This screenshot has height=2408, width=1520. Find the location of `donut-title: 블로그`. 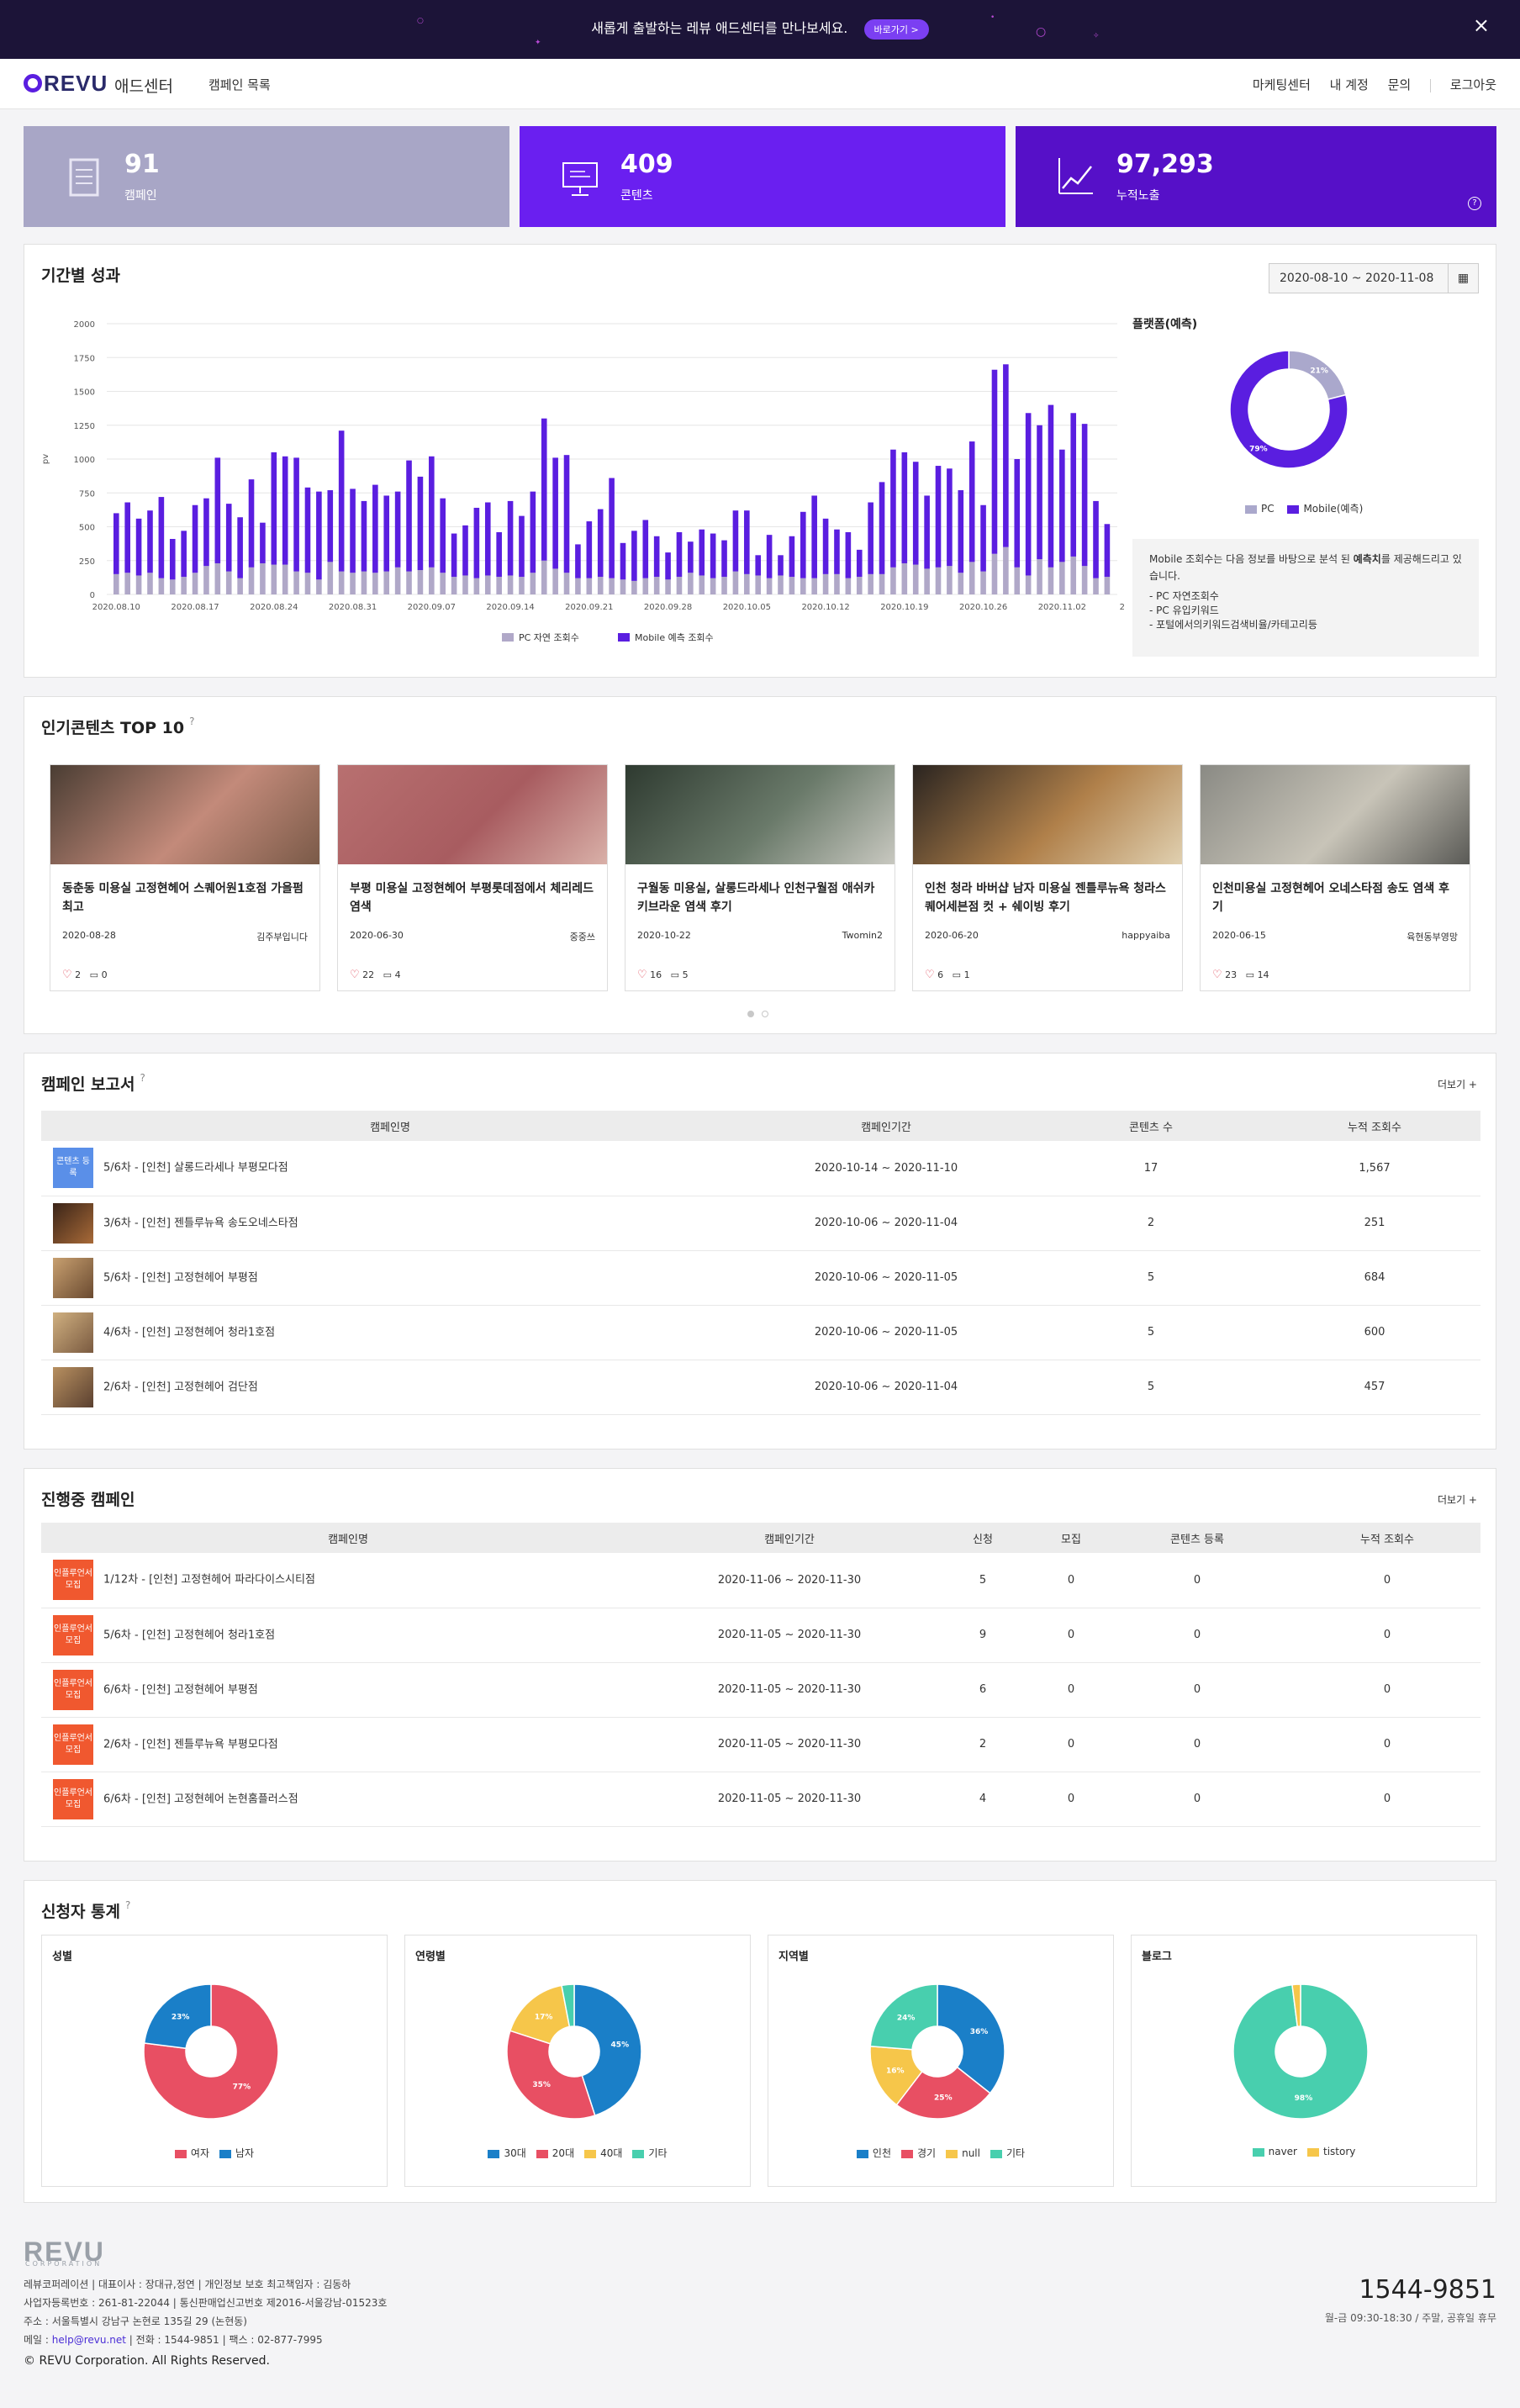

donut-title: 블로그 is located at coordinates (1157, 1957).